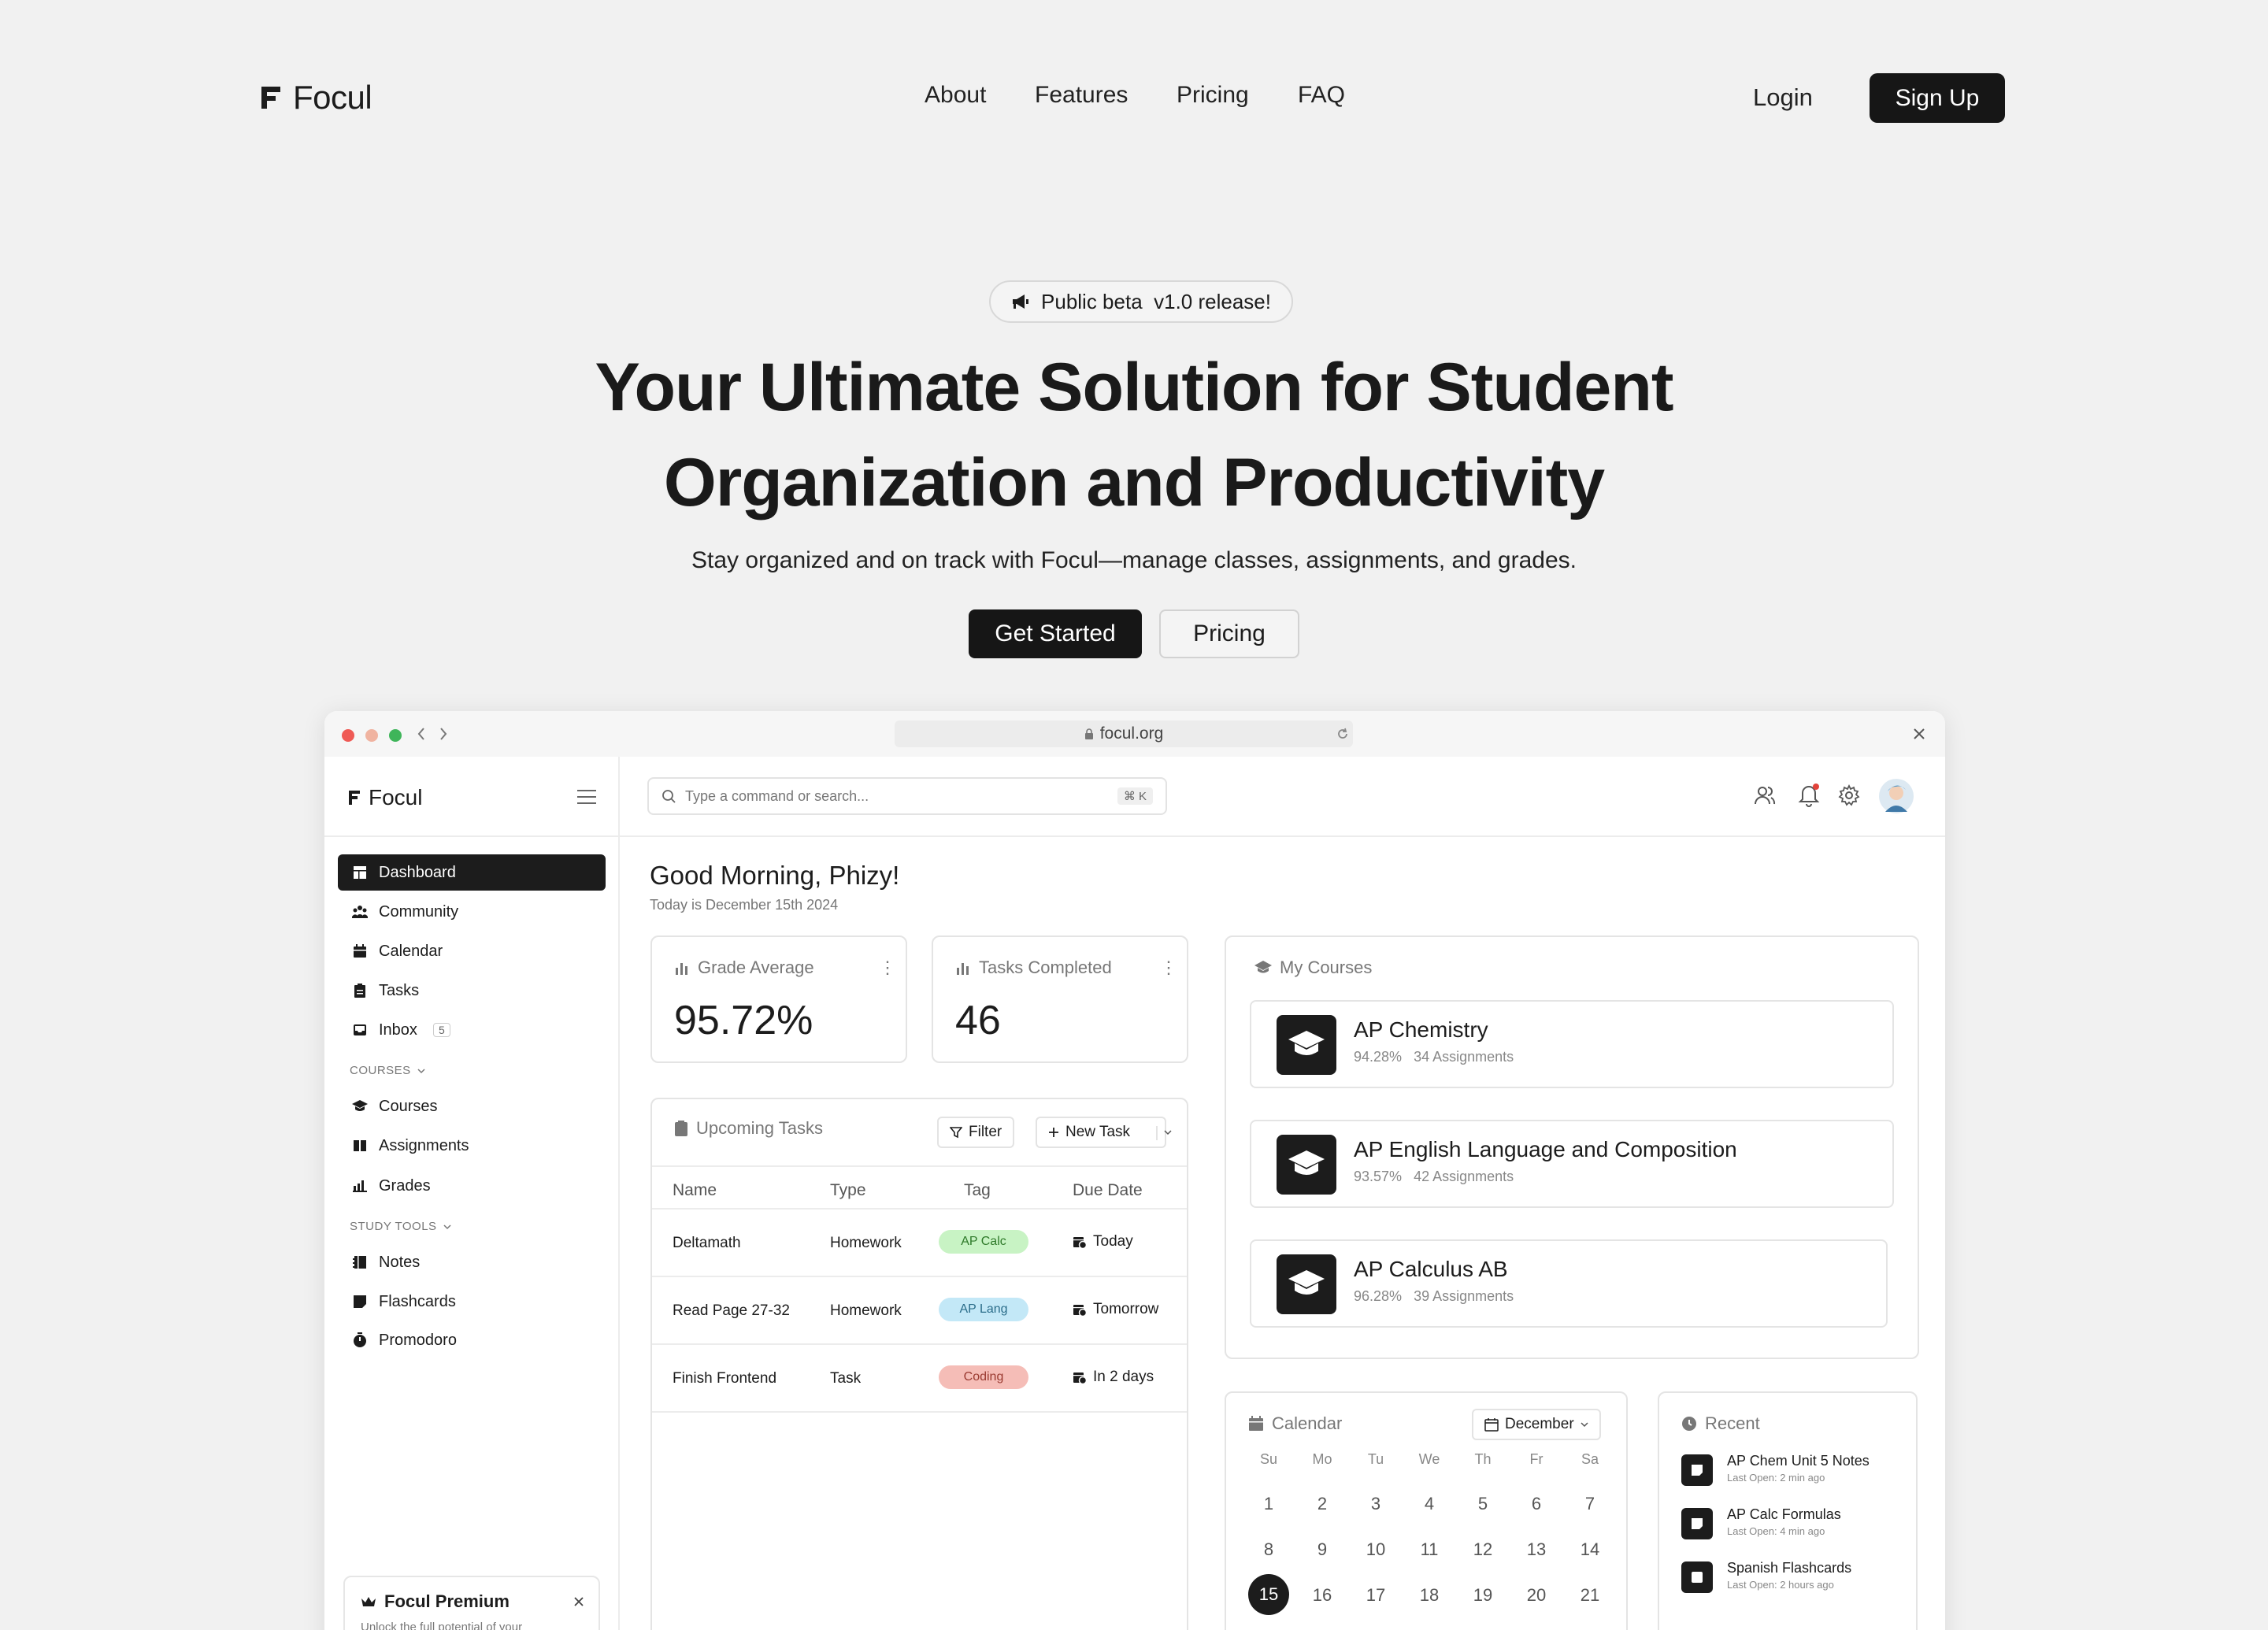 Image resolution: width=2268 pixels, height=1630 pixels. What do you see at coordinates (1765, 795) in the screenshot?
I see `users-icon` at bounding box center [1765, 795].